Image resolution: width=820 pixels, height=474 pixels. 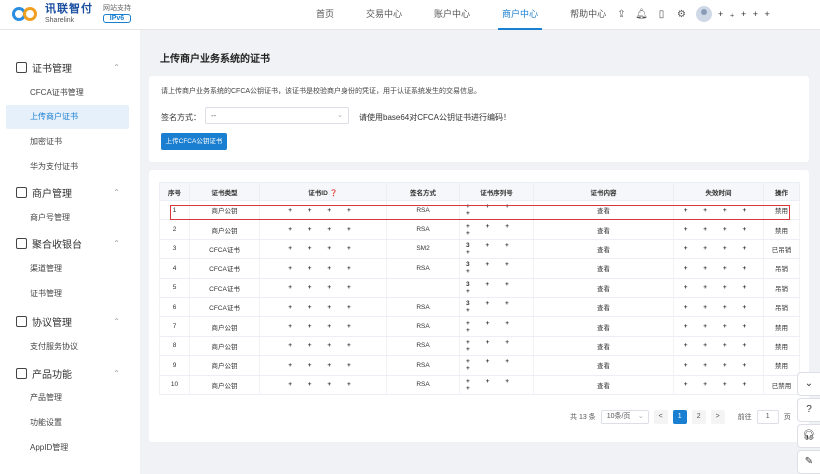 I want to click on next-page-button: >, so click(x=717, y=417).